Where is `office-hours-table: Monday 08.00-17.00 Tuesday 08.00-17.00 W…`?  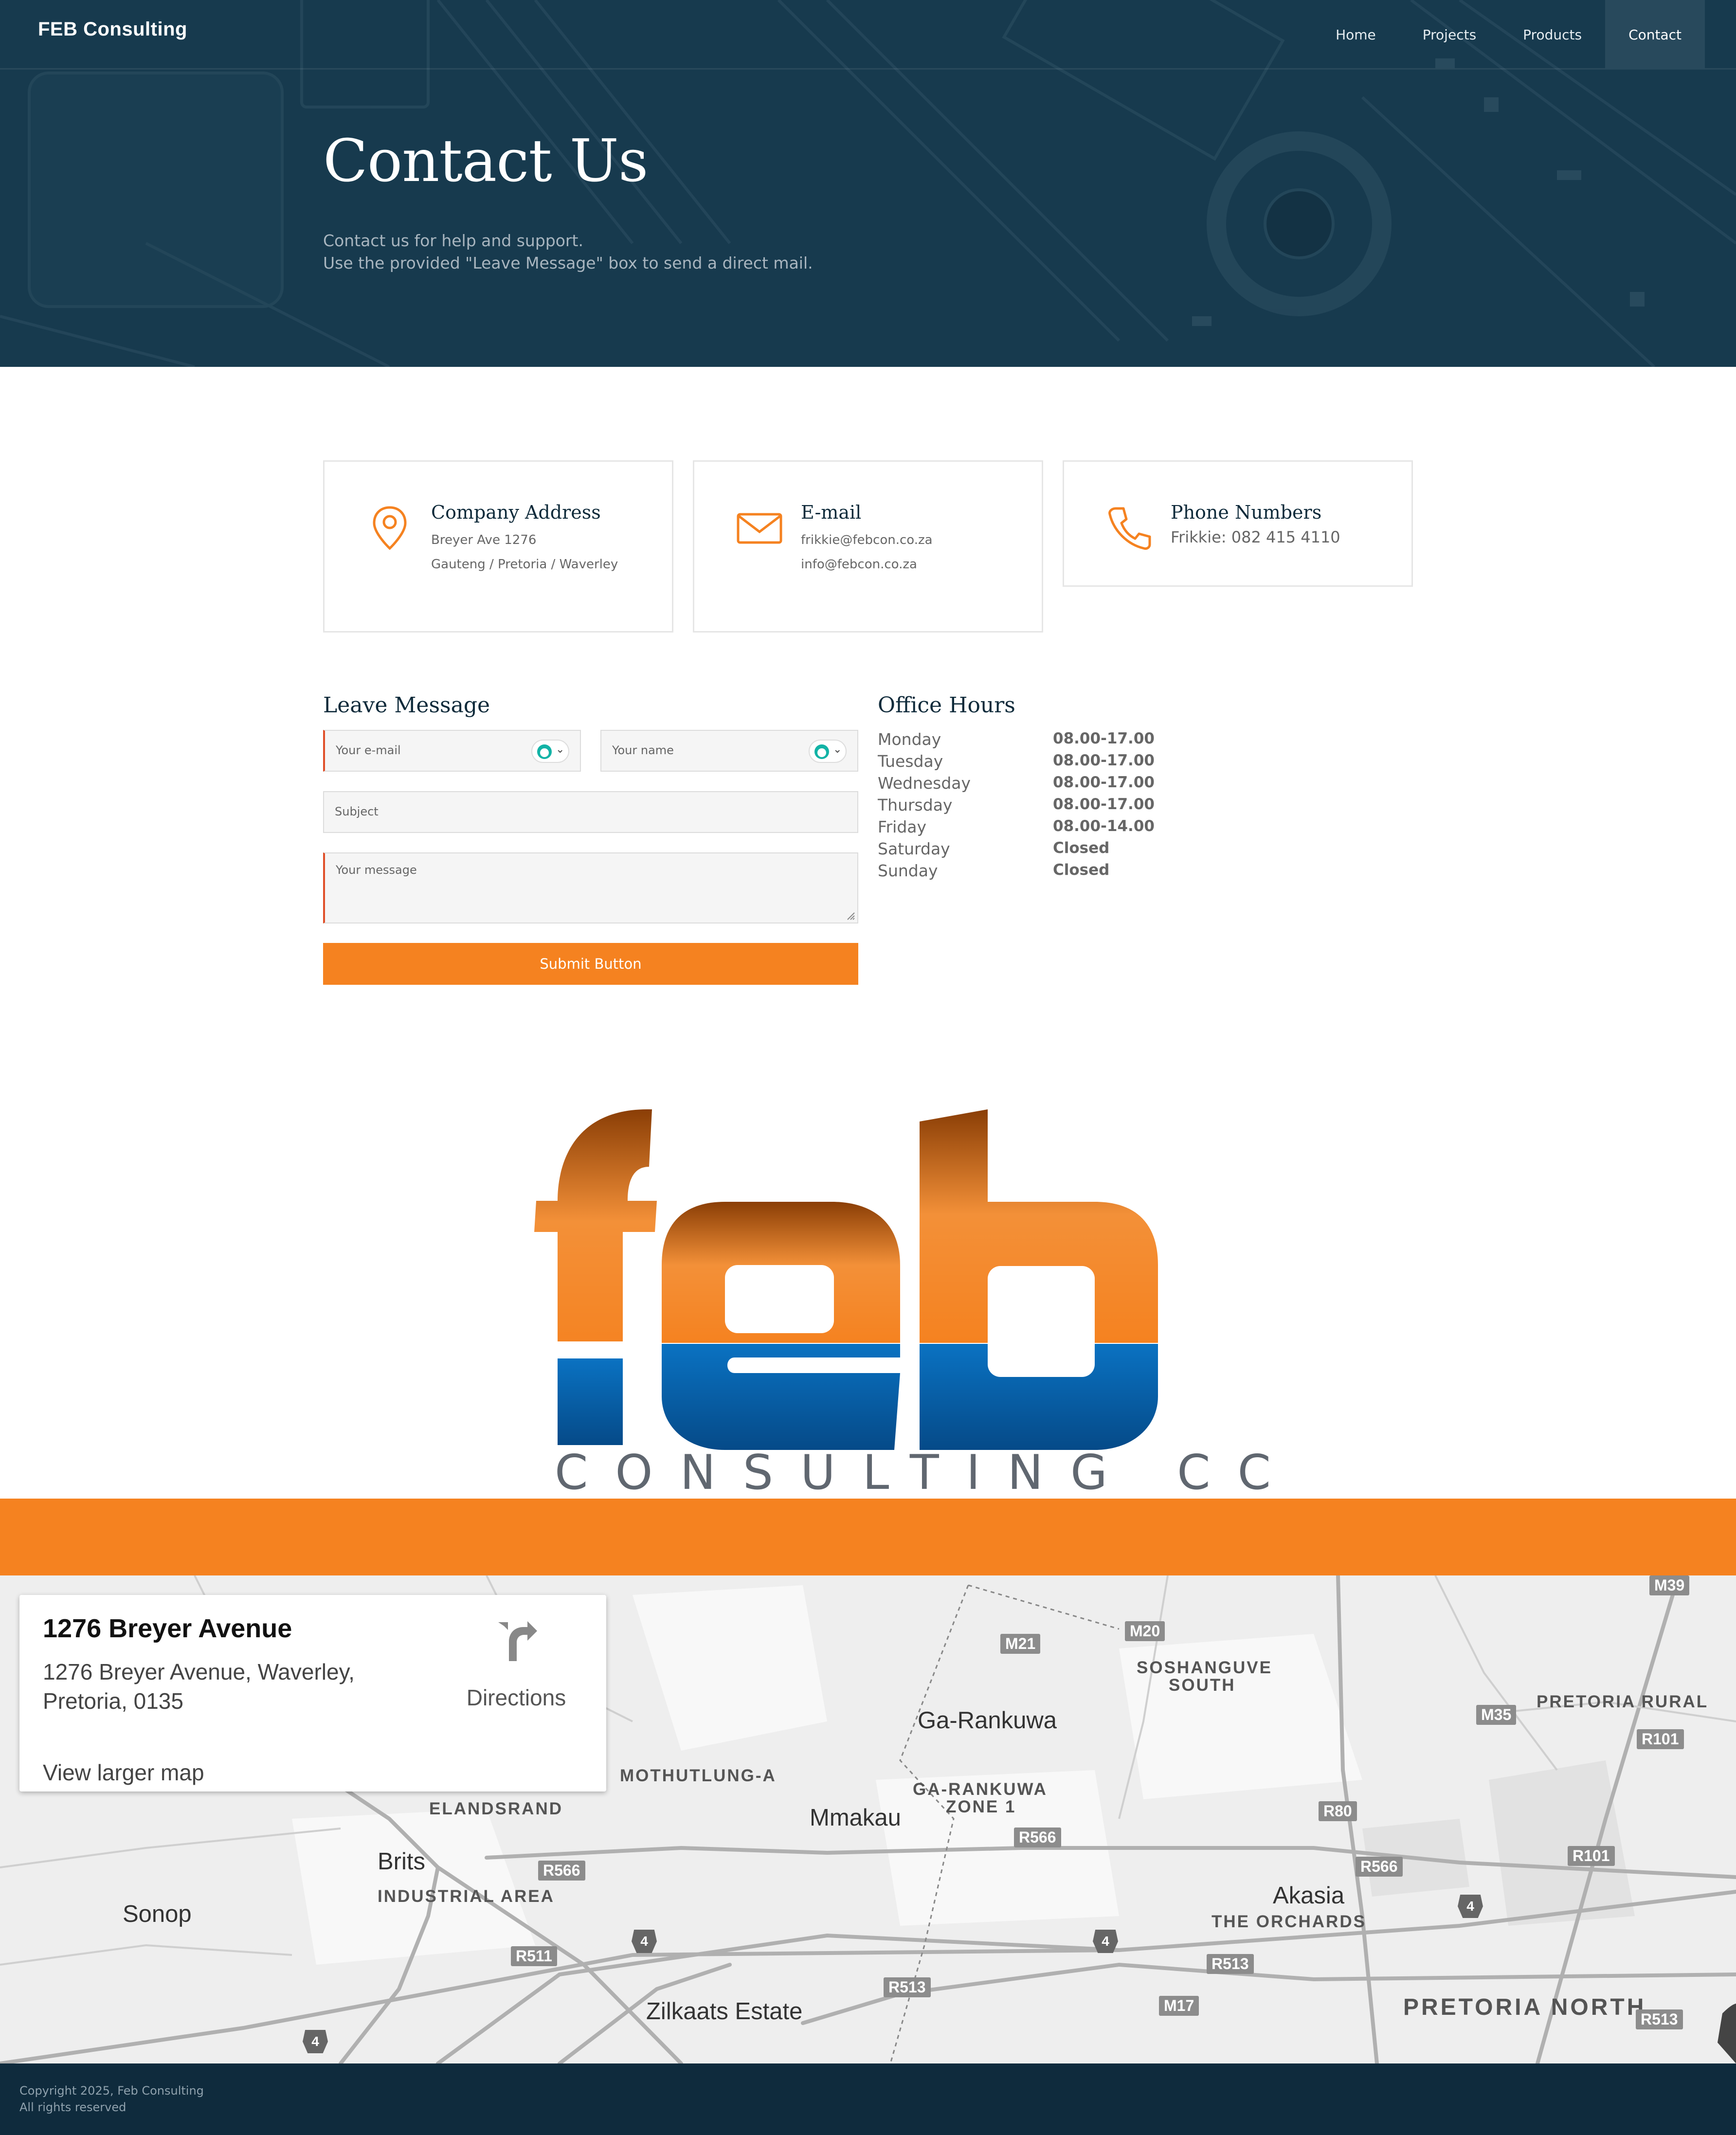 office-hours-table: Monday 08.00-17.00 Tuesday 08.00-17.00 W… is located at coordinates (1024, 806).